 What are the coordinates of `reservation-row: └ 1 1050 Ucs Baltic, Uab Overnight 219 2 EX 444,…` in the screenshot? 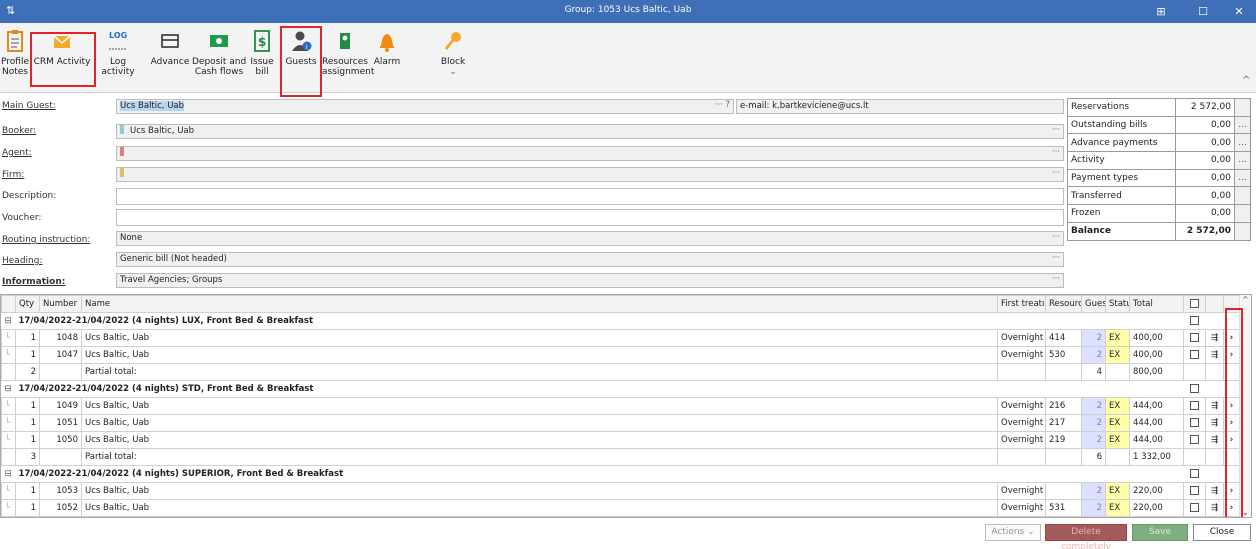 It's located at (620, 440).